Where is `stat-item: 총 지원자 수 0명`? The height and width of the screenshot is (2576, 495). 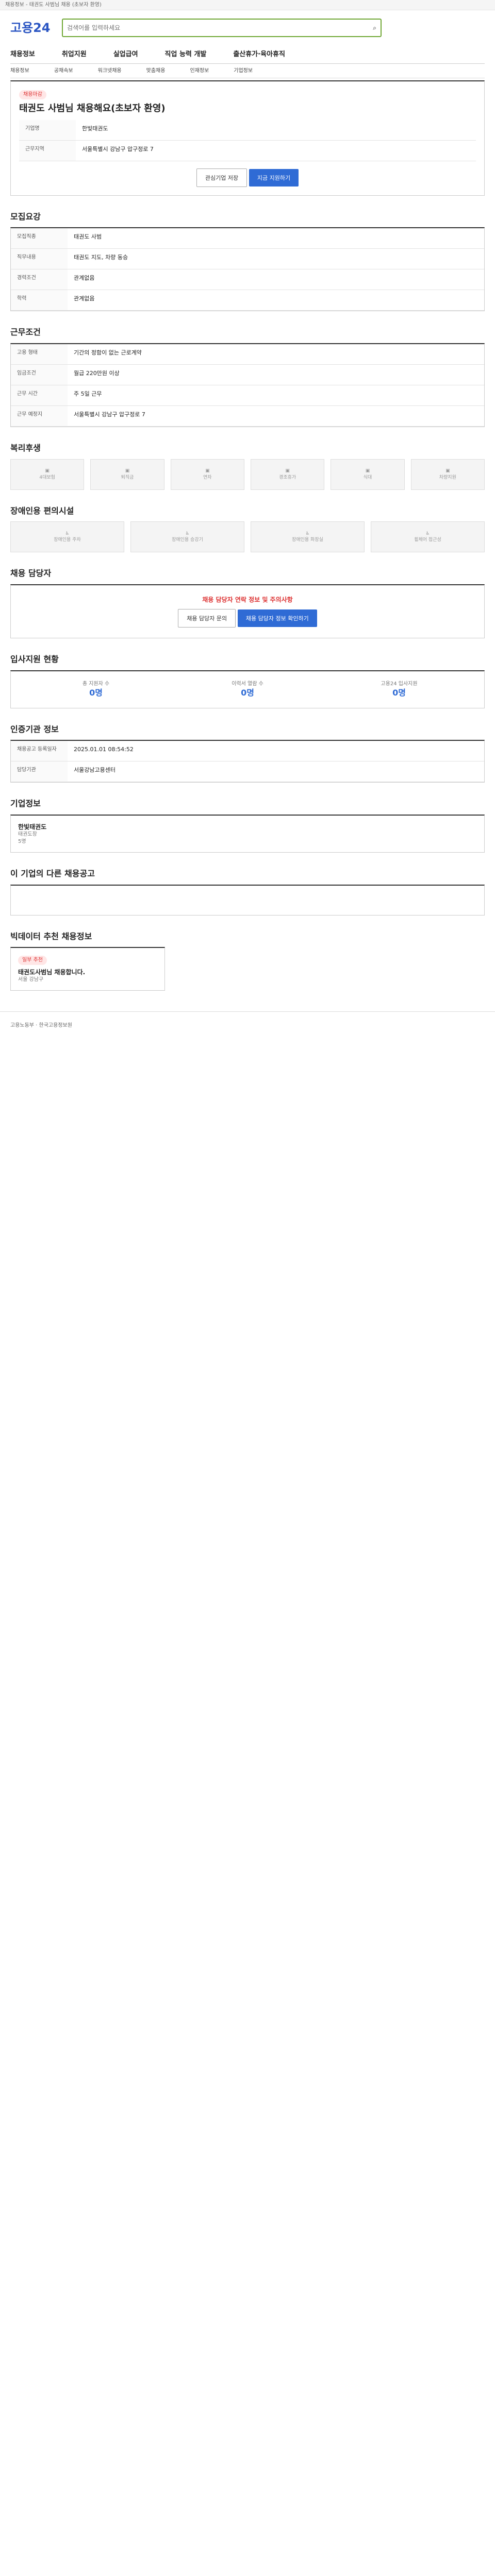
stat-item: 총 지원자 수 0명 is located at coordinates (96, 690).